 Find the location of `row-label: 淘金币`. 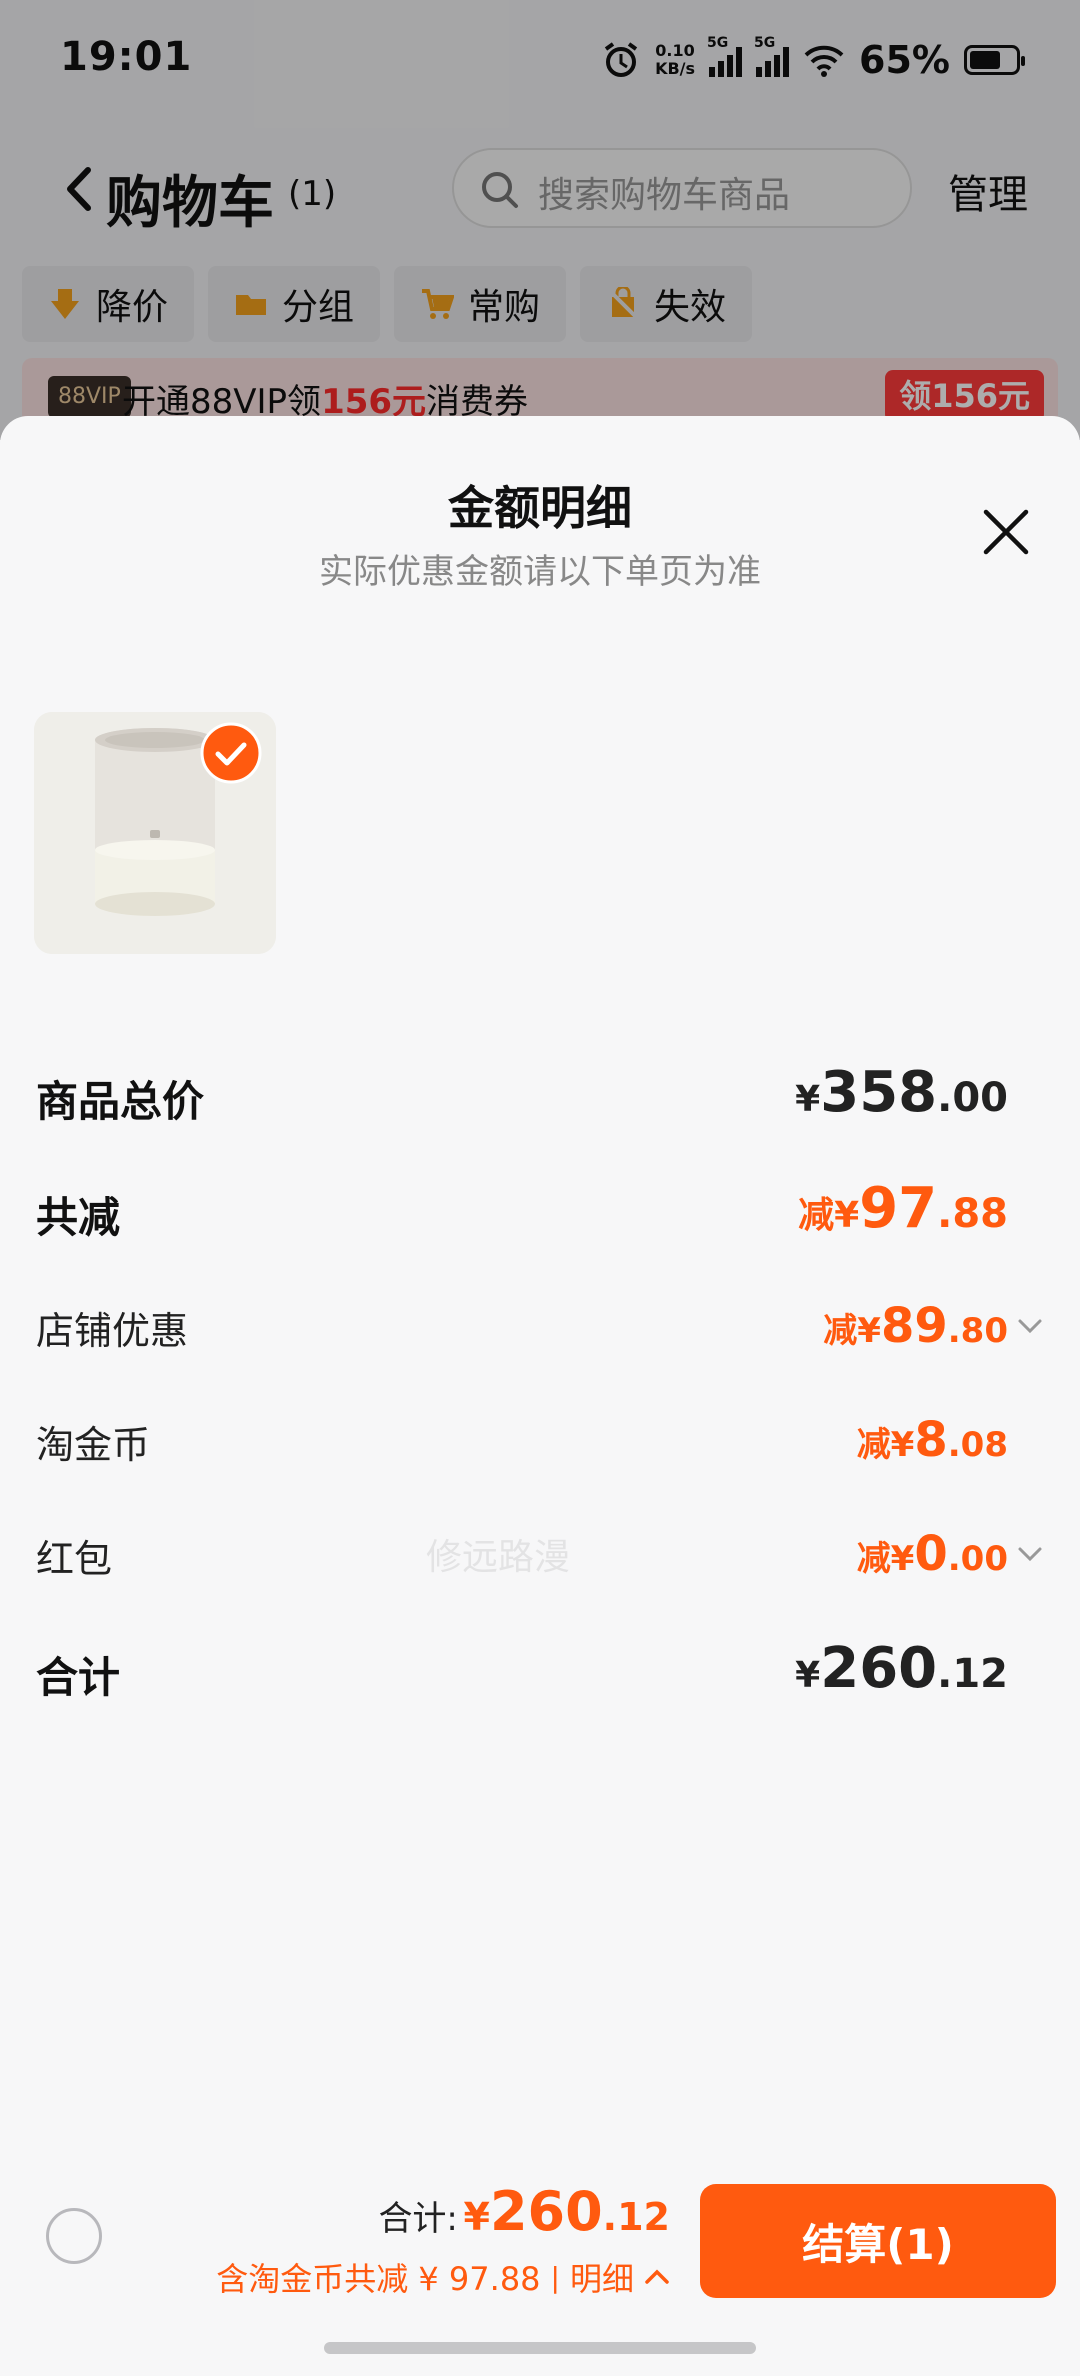

row-label: 淘金币 is located at coordinates (93, 1445).